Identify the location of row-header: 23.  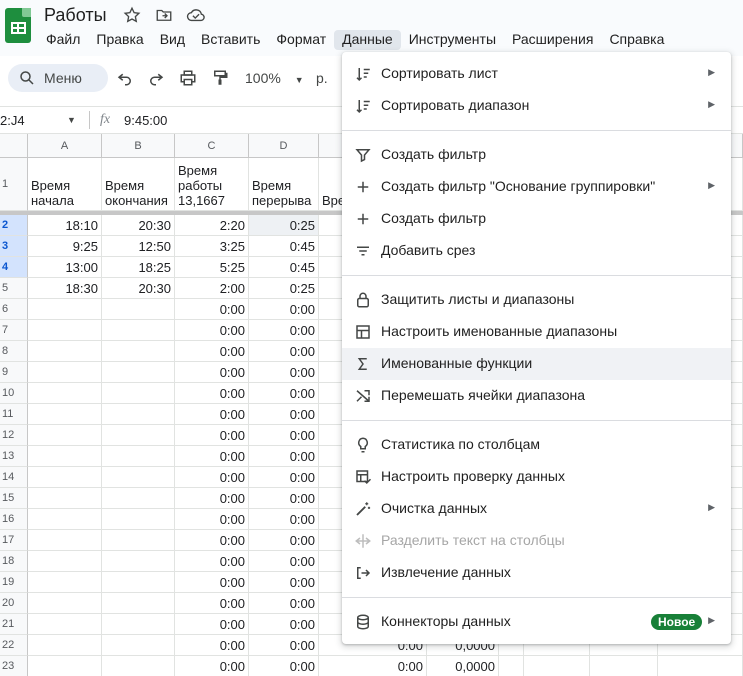
(14, 666).